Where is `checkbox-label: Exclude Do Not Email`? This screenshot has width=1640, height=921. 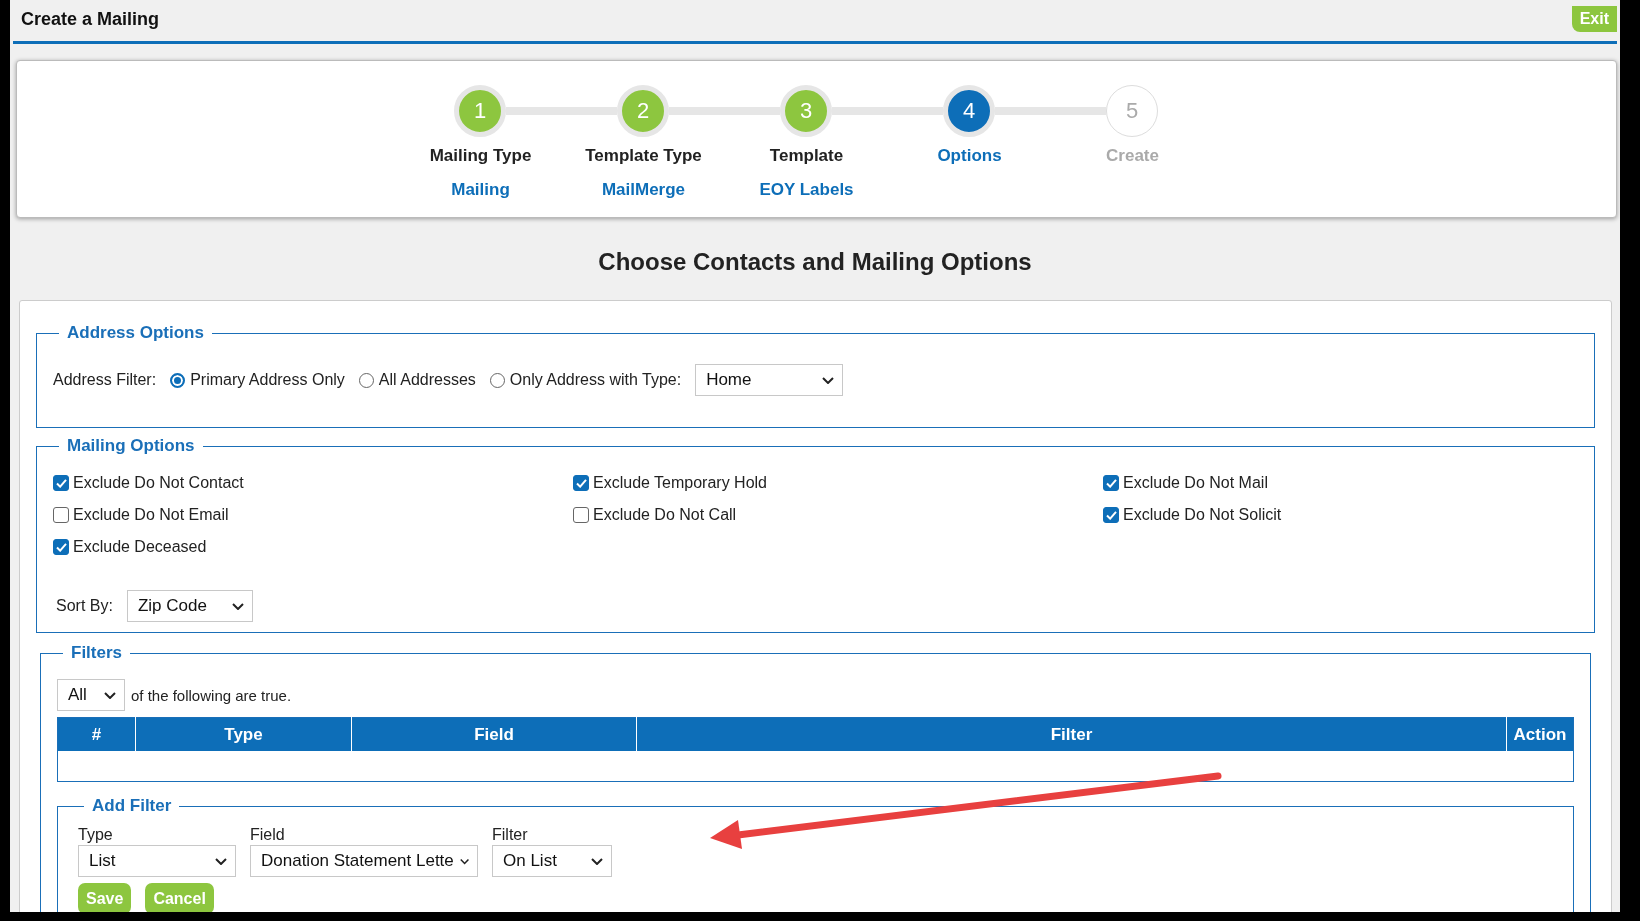
checkbox-label: Exclude Do Not Email is located at coordinates (151, 515).